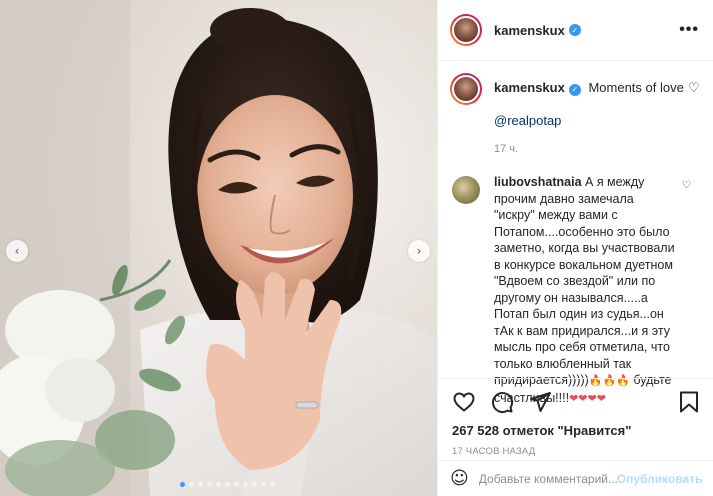 Image resolution: width=713 pixels, height=496 pixels. Describe the element at coordinates (464, 402) in the screenshot. I see `like-heart-icon` at that location.